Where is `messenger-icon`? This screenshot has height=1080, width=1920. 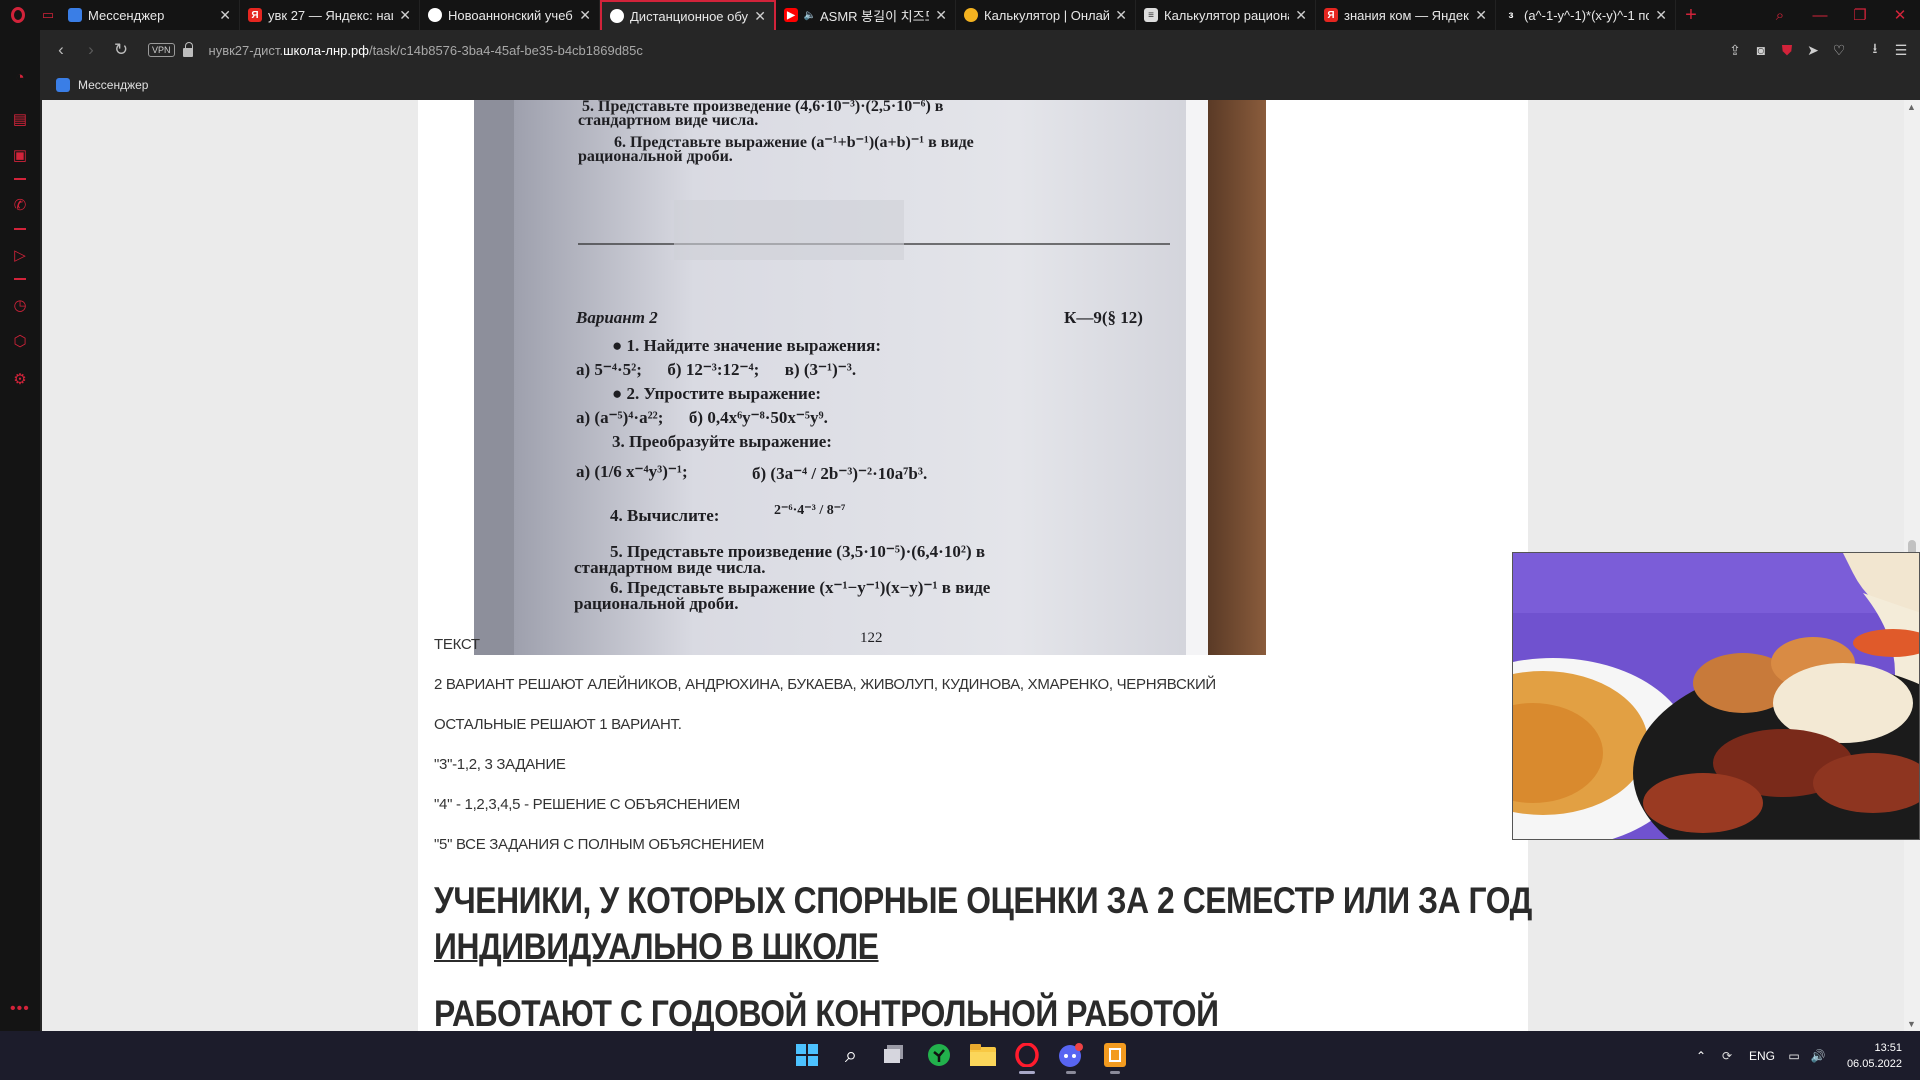 messenger-icon is located at coordinates (63, 85).